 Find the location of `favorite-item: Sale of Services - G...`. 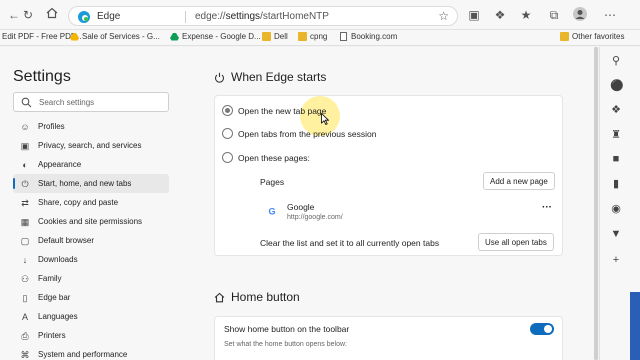

favorite-item: Sale of Services - G... is located at coordinates (115, 36).